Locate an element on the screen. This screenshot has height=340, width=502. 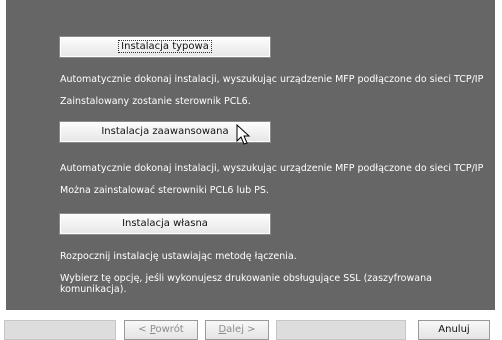
next-mnemonic: D is located at coordinates (222, 329).